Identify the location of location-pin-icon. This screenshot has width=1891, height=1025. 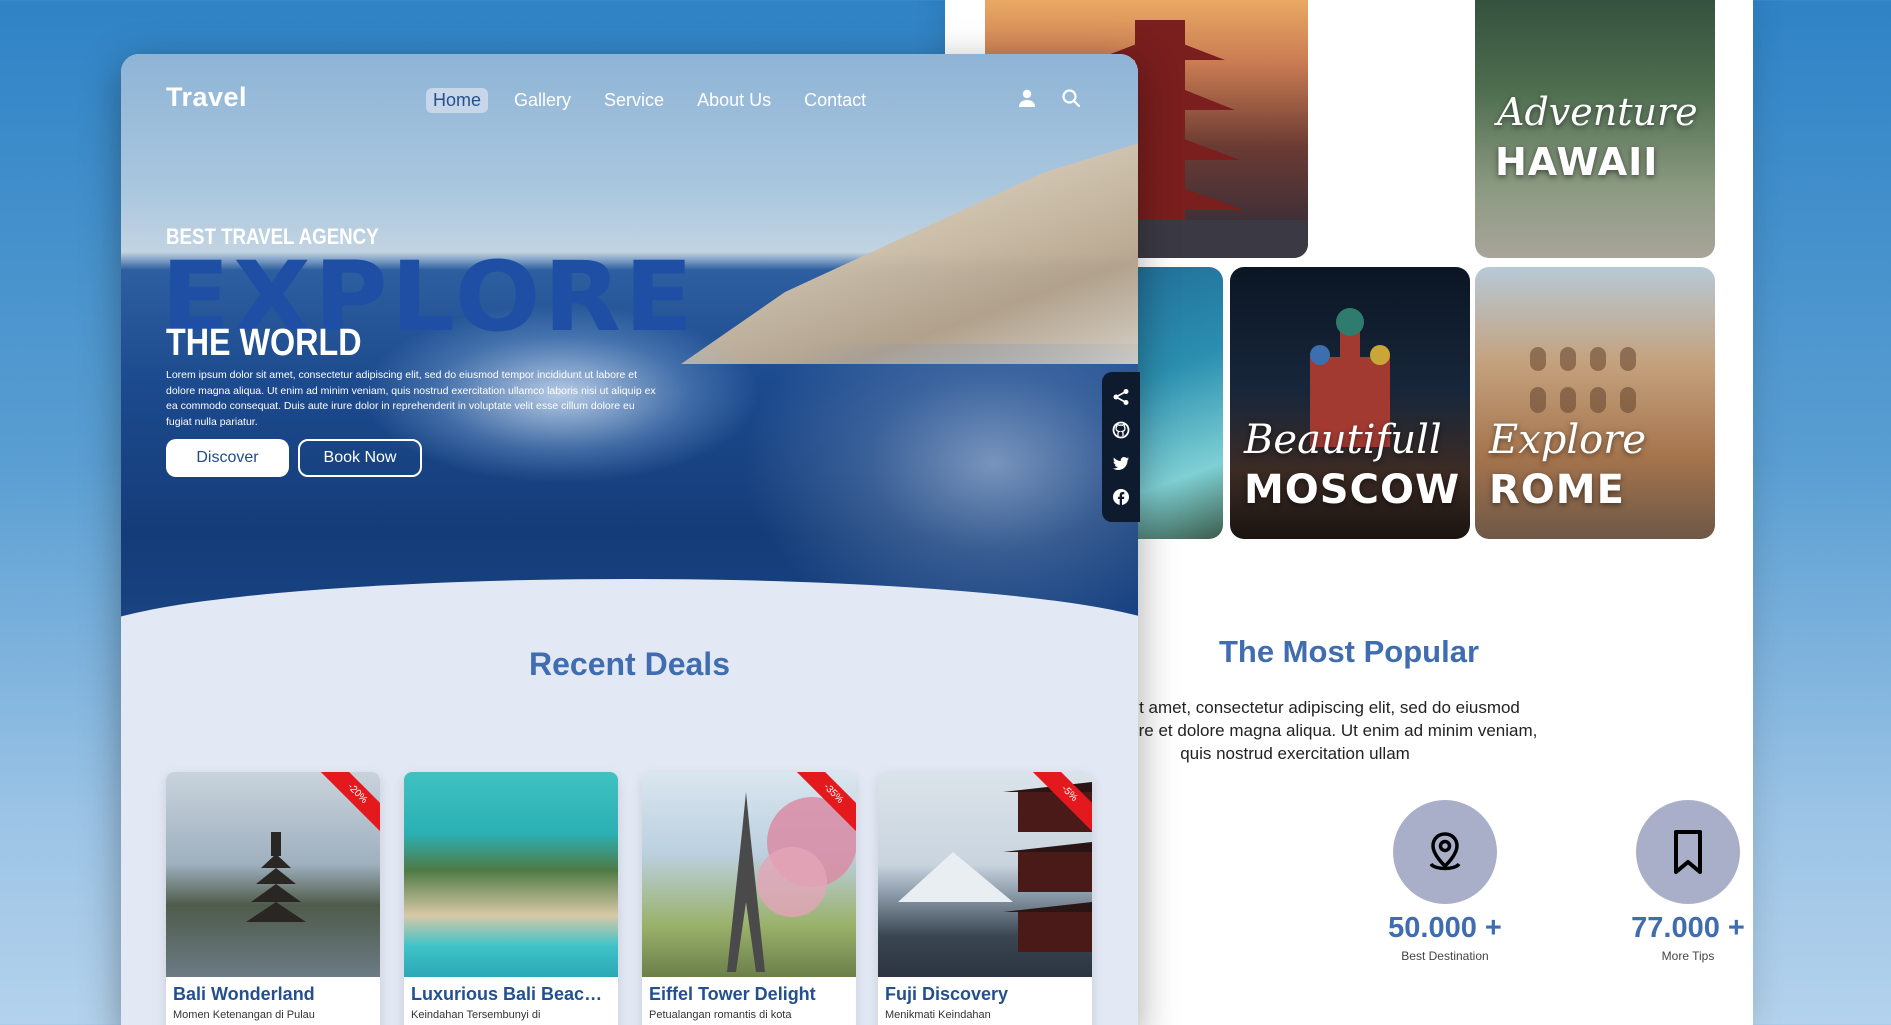
(1445, 852).